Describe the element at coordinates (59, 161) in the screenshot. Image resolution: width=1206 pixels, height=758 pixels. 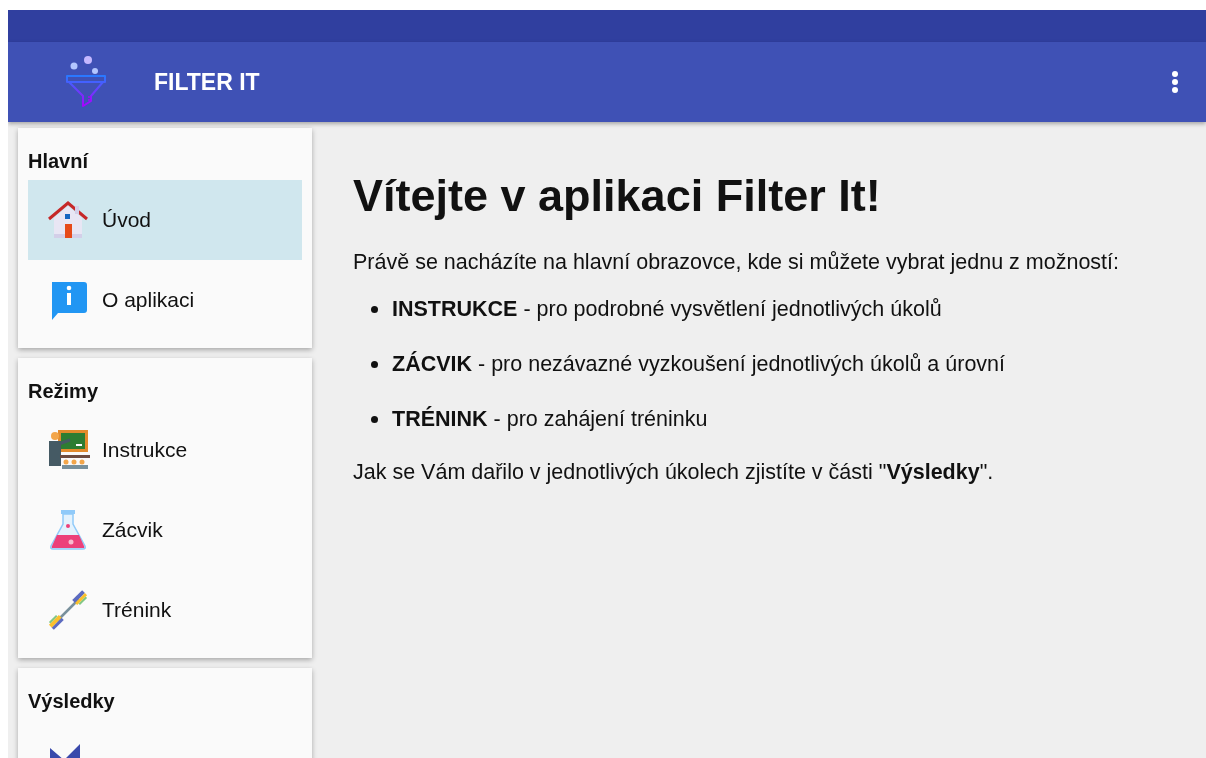
I see `section-title: Hlavní` at that location.